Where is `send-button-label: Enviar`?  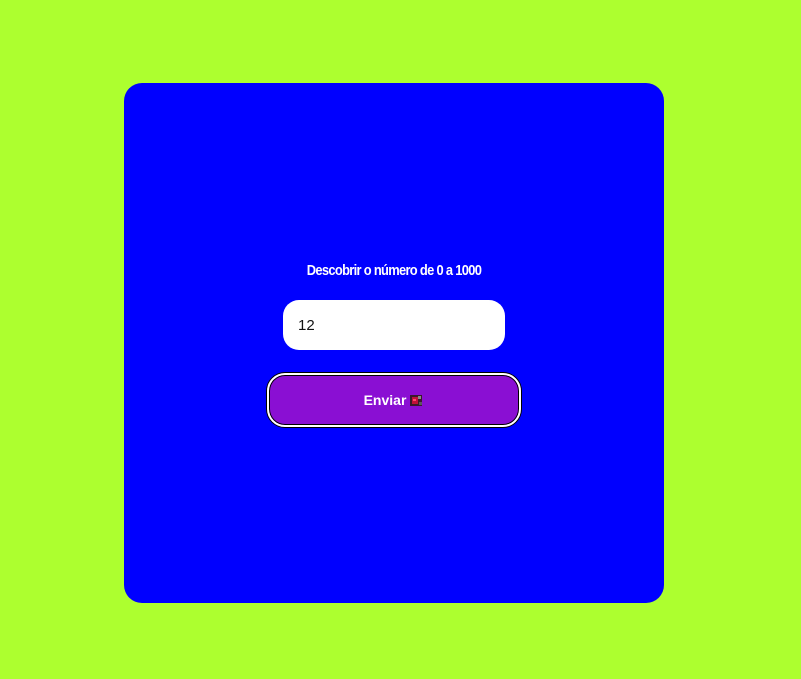
send-button-label: Enviar is located at coordinates (385, 400).